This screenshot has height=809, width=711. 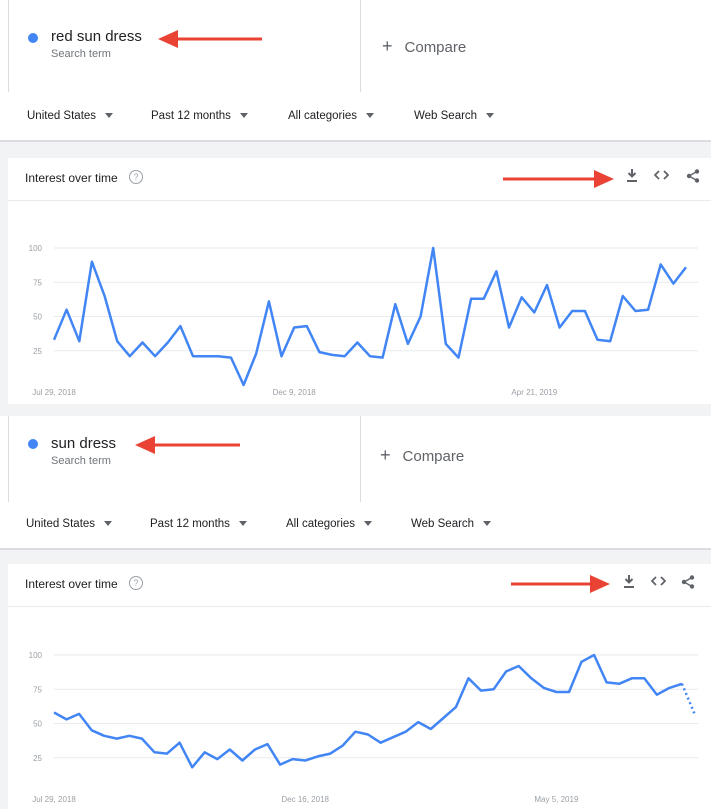 What do you see at coordinates (305, 799) in the screenshot?
I see `x-tick-label: Dec 16, 2018` at bounding box center [305, 799].